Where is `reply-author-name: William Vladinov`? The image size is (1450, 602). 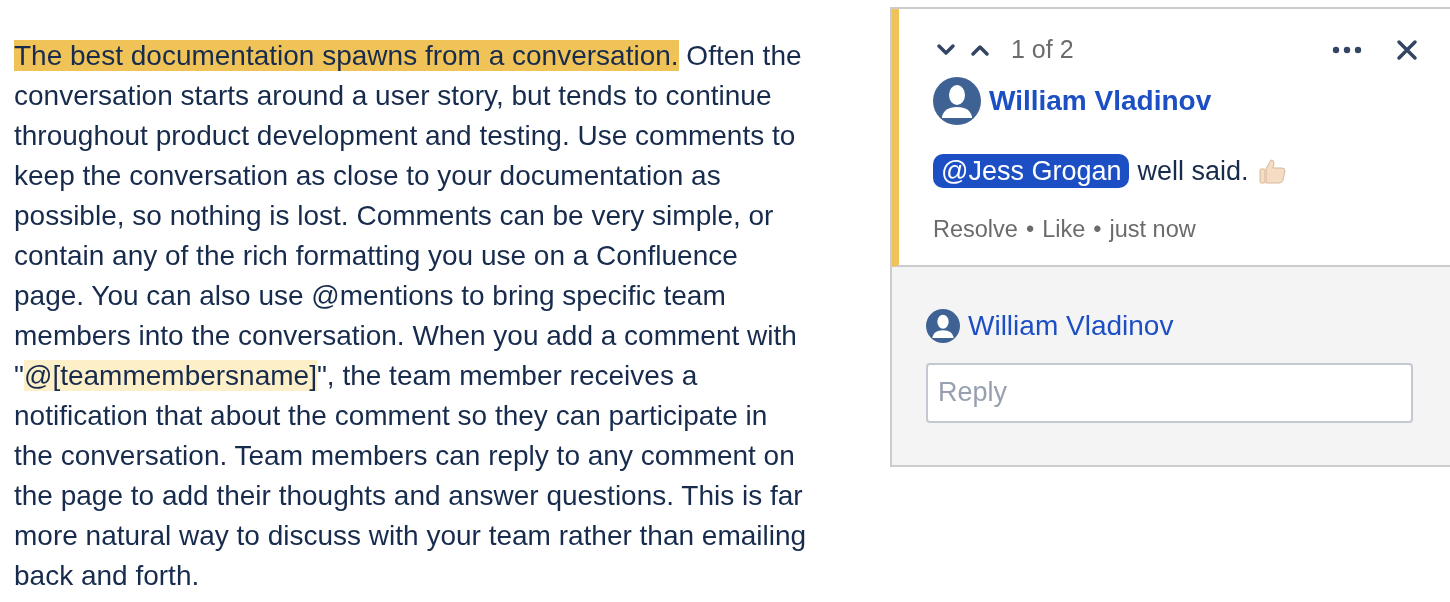
reply-author-name: William Vladinov is located at coordinates (1071, 325).